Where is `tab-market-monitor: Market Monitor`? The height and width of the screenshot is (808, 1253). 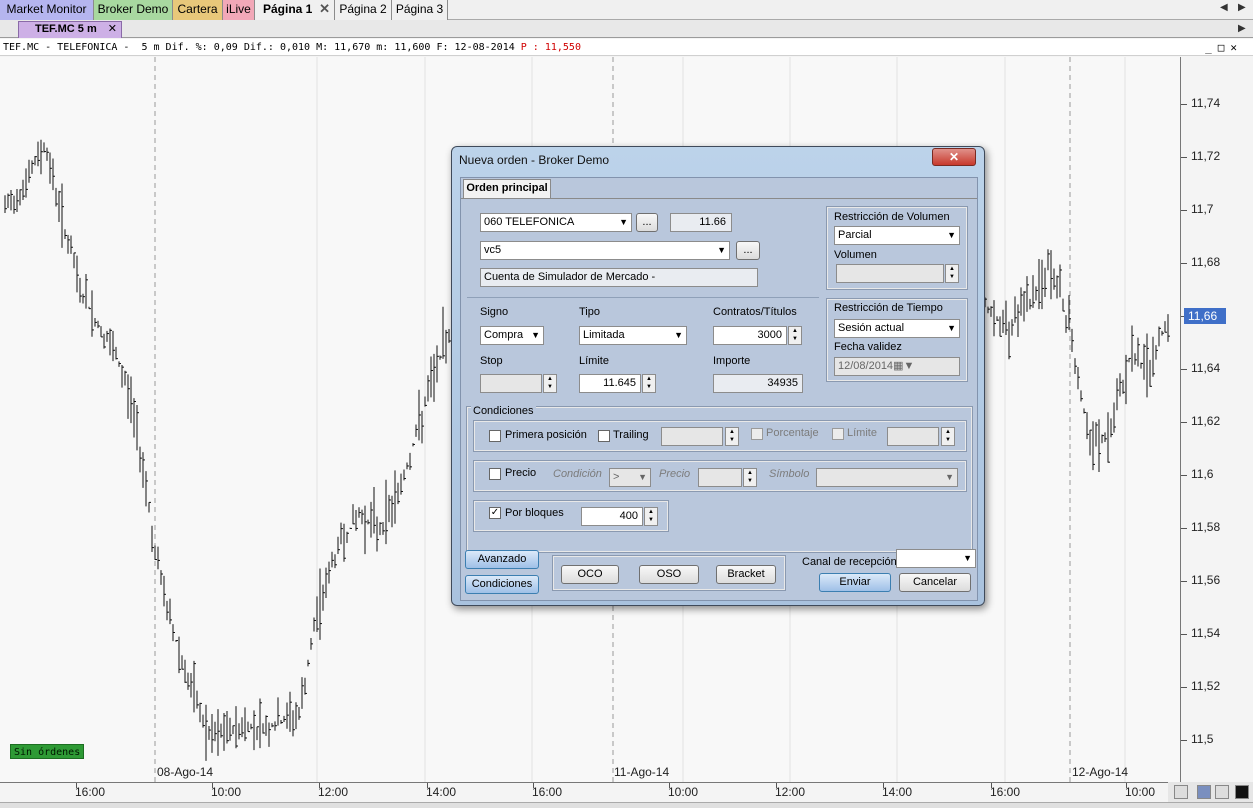 tab-market-monitor: Market Monitor is located at coordinates (47, 10).